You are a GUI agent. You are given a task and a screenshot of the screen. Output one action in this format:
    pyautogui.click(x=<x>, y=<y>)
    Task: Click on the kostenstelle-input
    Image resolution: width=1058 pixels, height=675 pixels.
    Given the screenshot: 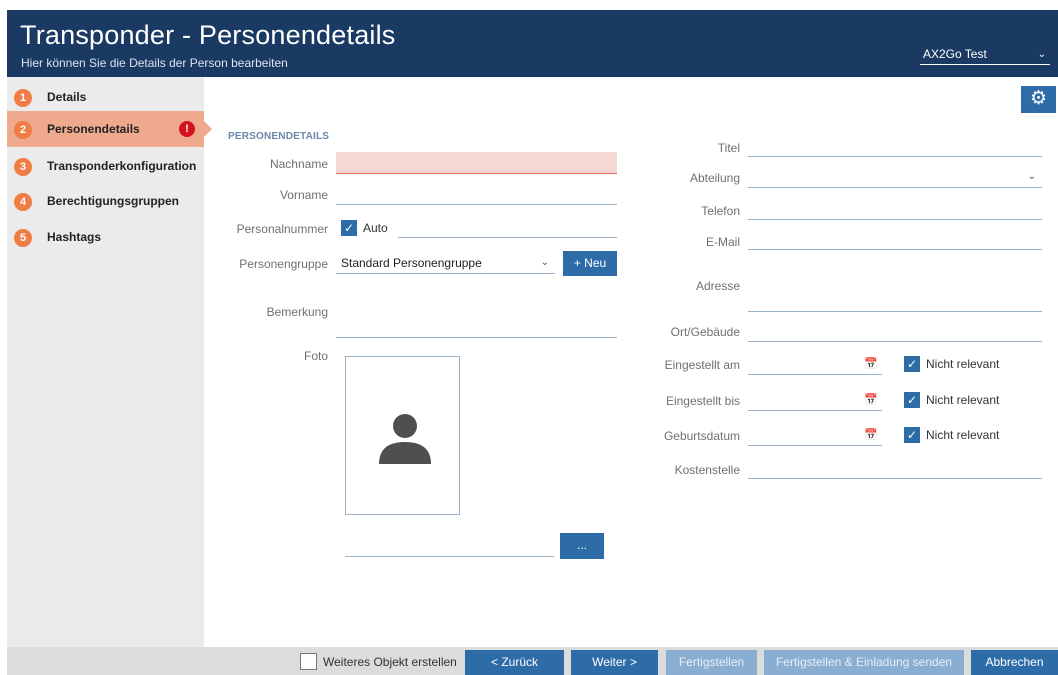 What is the action you would take?
    pyautogui.click(x=895, y=468)
    